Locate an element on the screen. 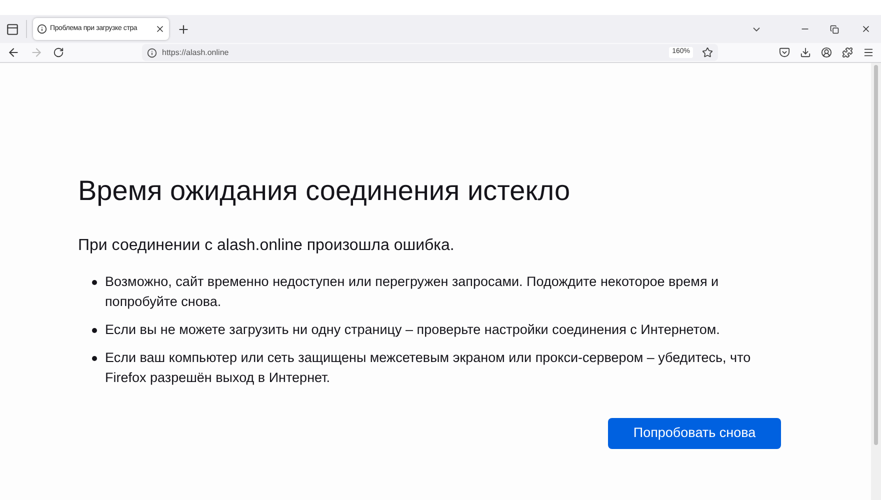  suggestion-text: Если вы не можете загрузить ни одну страницу – проверьте настройки соединения с Интернетом. is located at coordinates (412, 330).